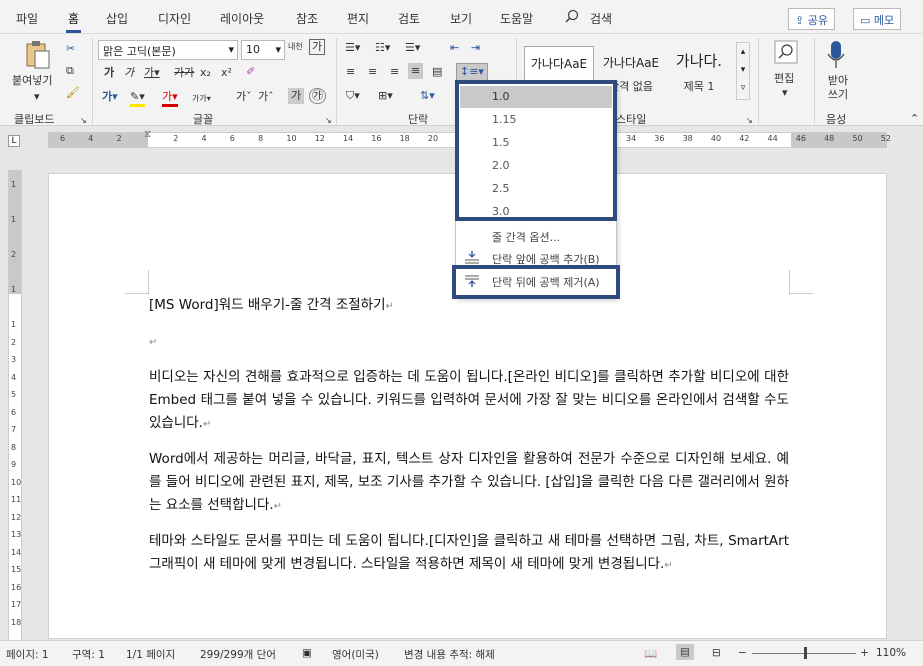 The image size is (923, 666). I want to click on read-mode-icon: 📖, so click(650, 653).